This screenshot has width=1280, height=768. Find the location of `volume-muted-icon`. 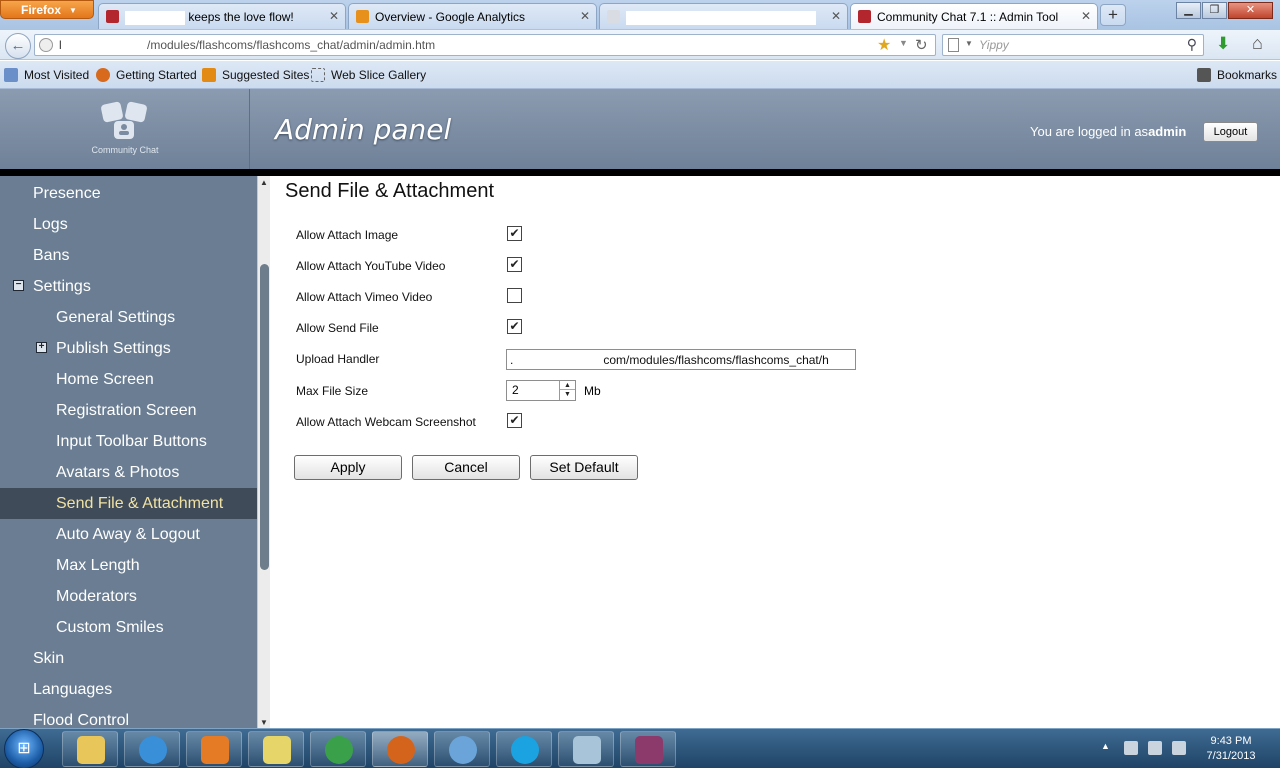

volume-muted-icon is located at coordinates (1179, 748).